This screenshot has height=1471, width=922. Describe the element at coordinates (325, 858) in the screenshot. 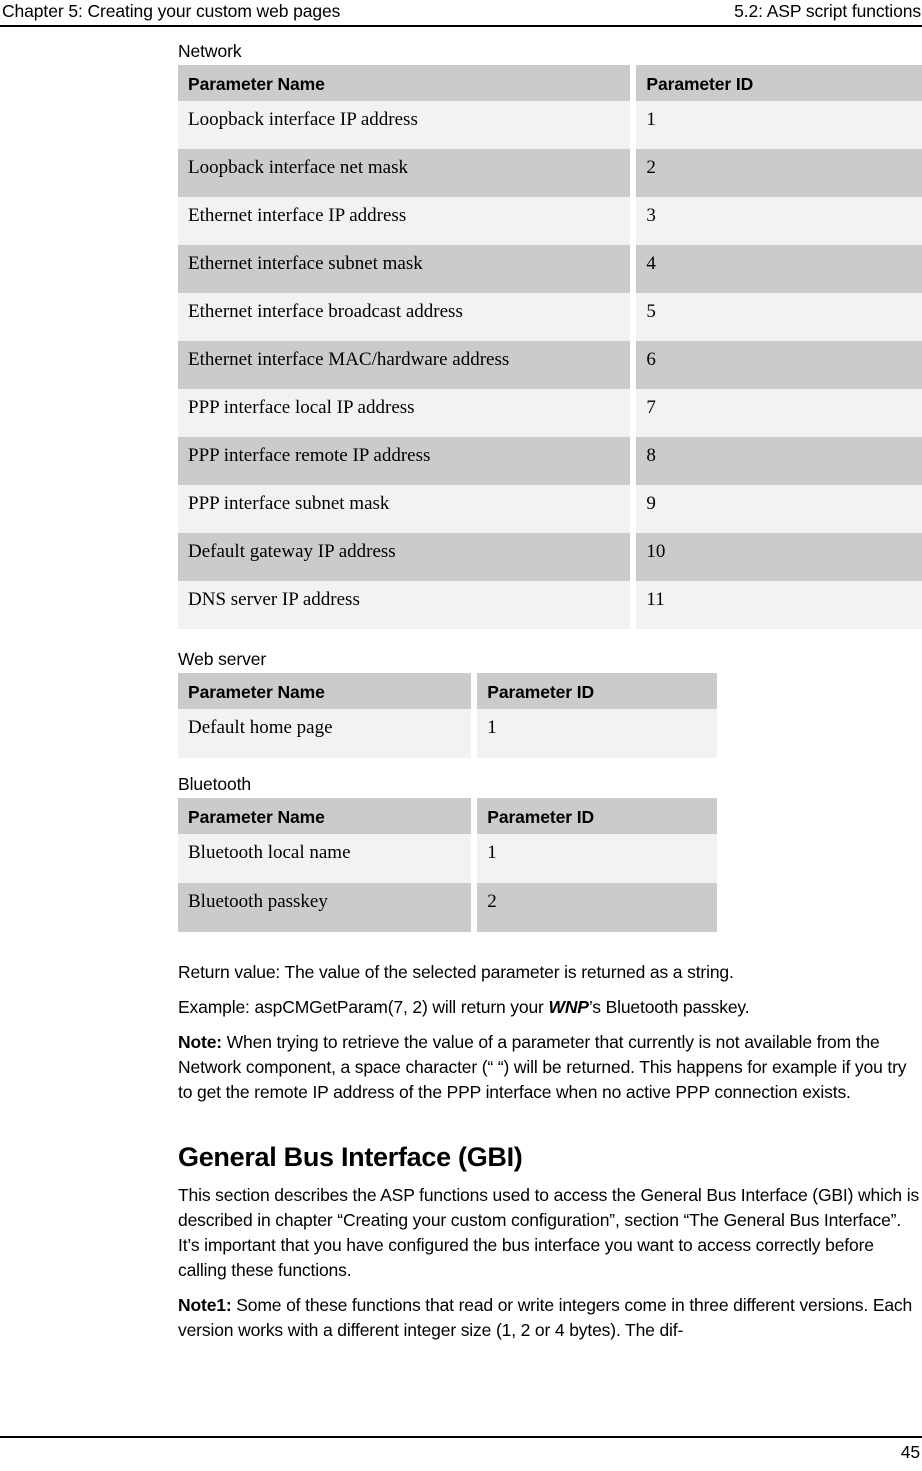

I see `cell-parameter-name: Bluetooth local name` at that location.